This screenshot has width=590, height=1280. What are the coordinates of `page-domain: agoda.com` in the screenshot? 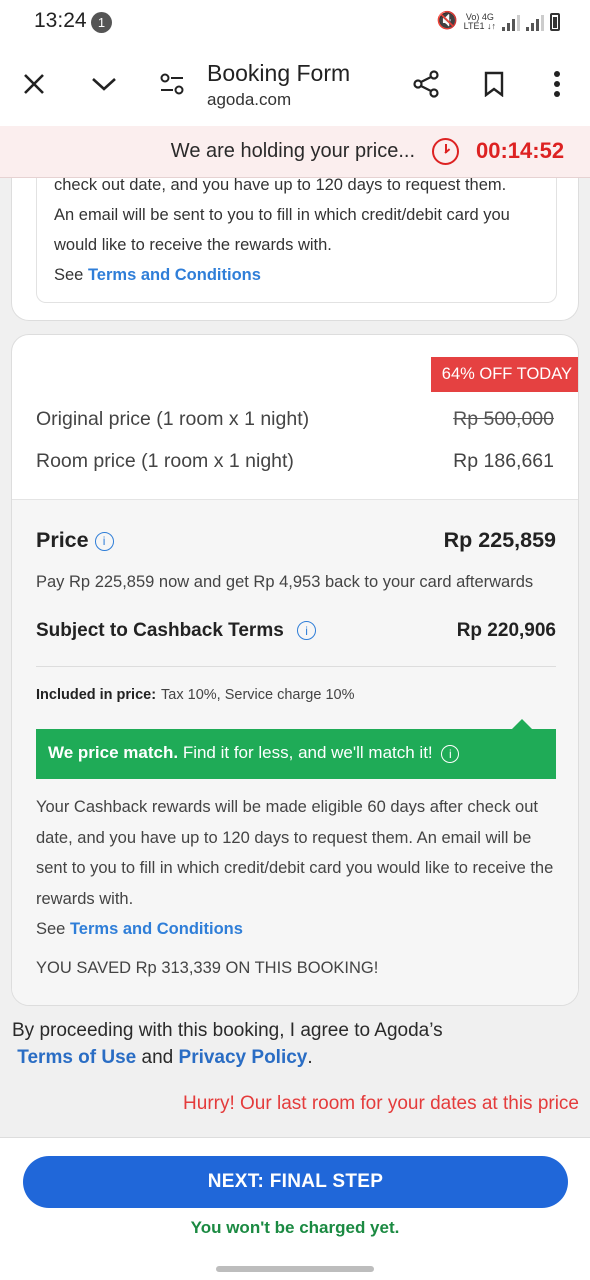 It's located at (249, 99).